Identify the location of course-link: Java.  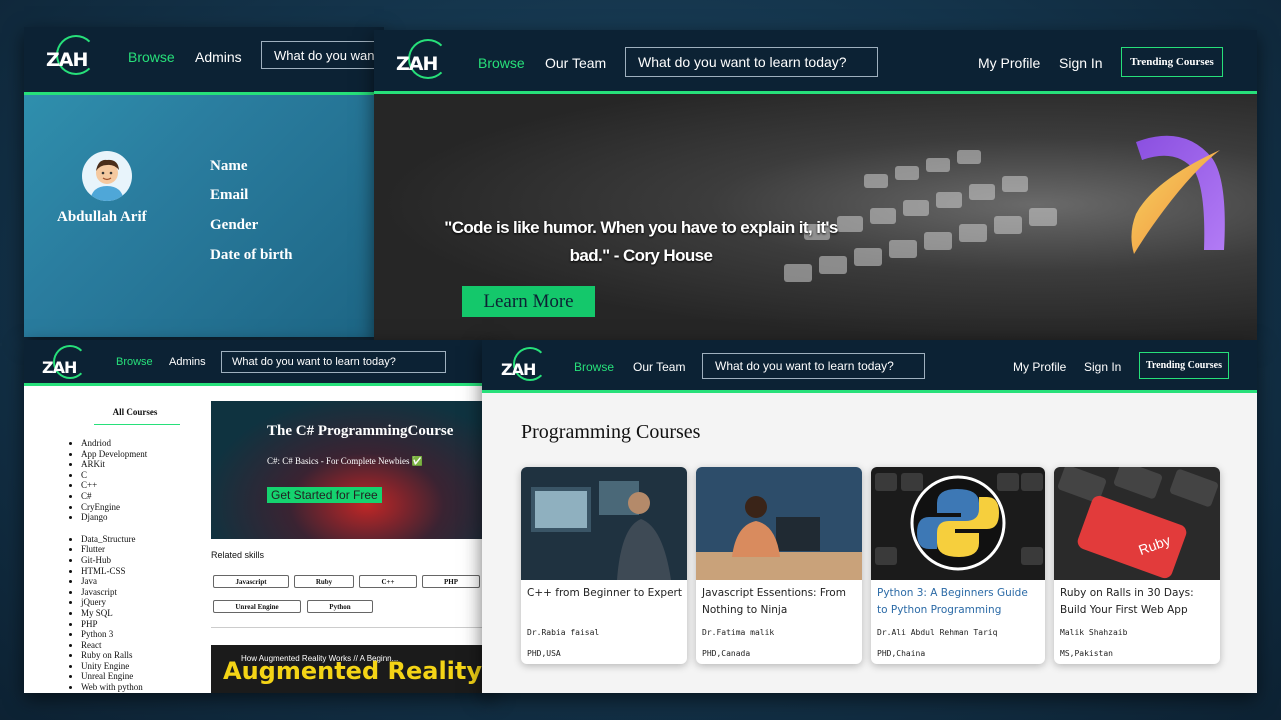
(141, 581).